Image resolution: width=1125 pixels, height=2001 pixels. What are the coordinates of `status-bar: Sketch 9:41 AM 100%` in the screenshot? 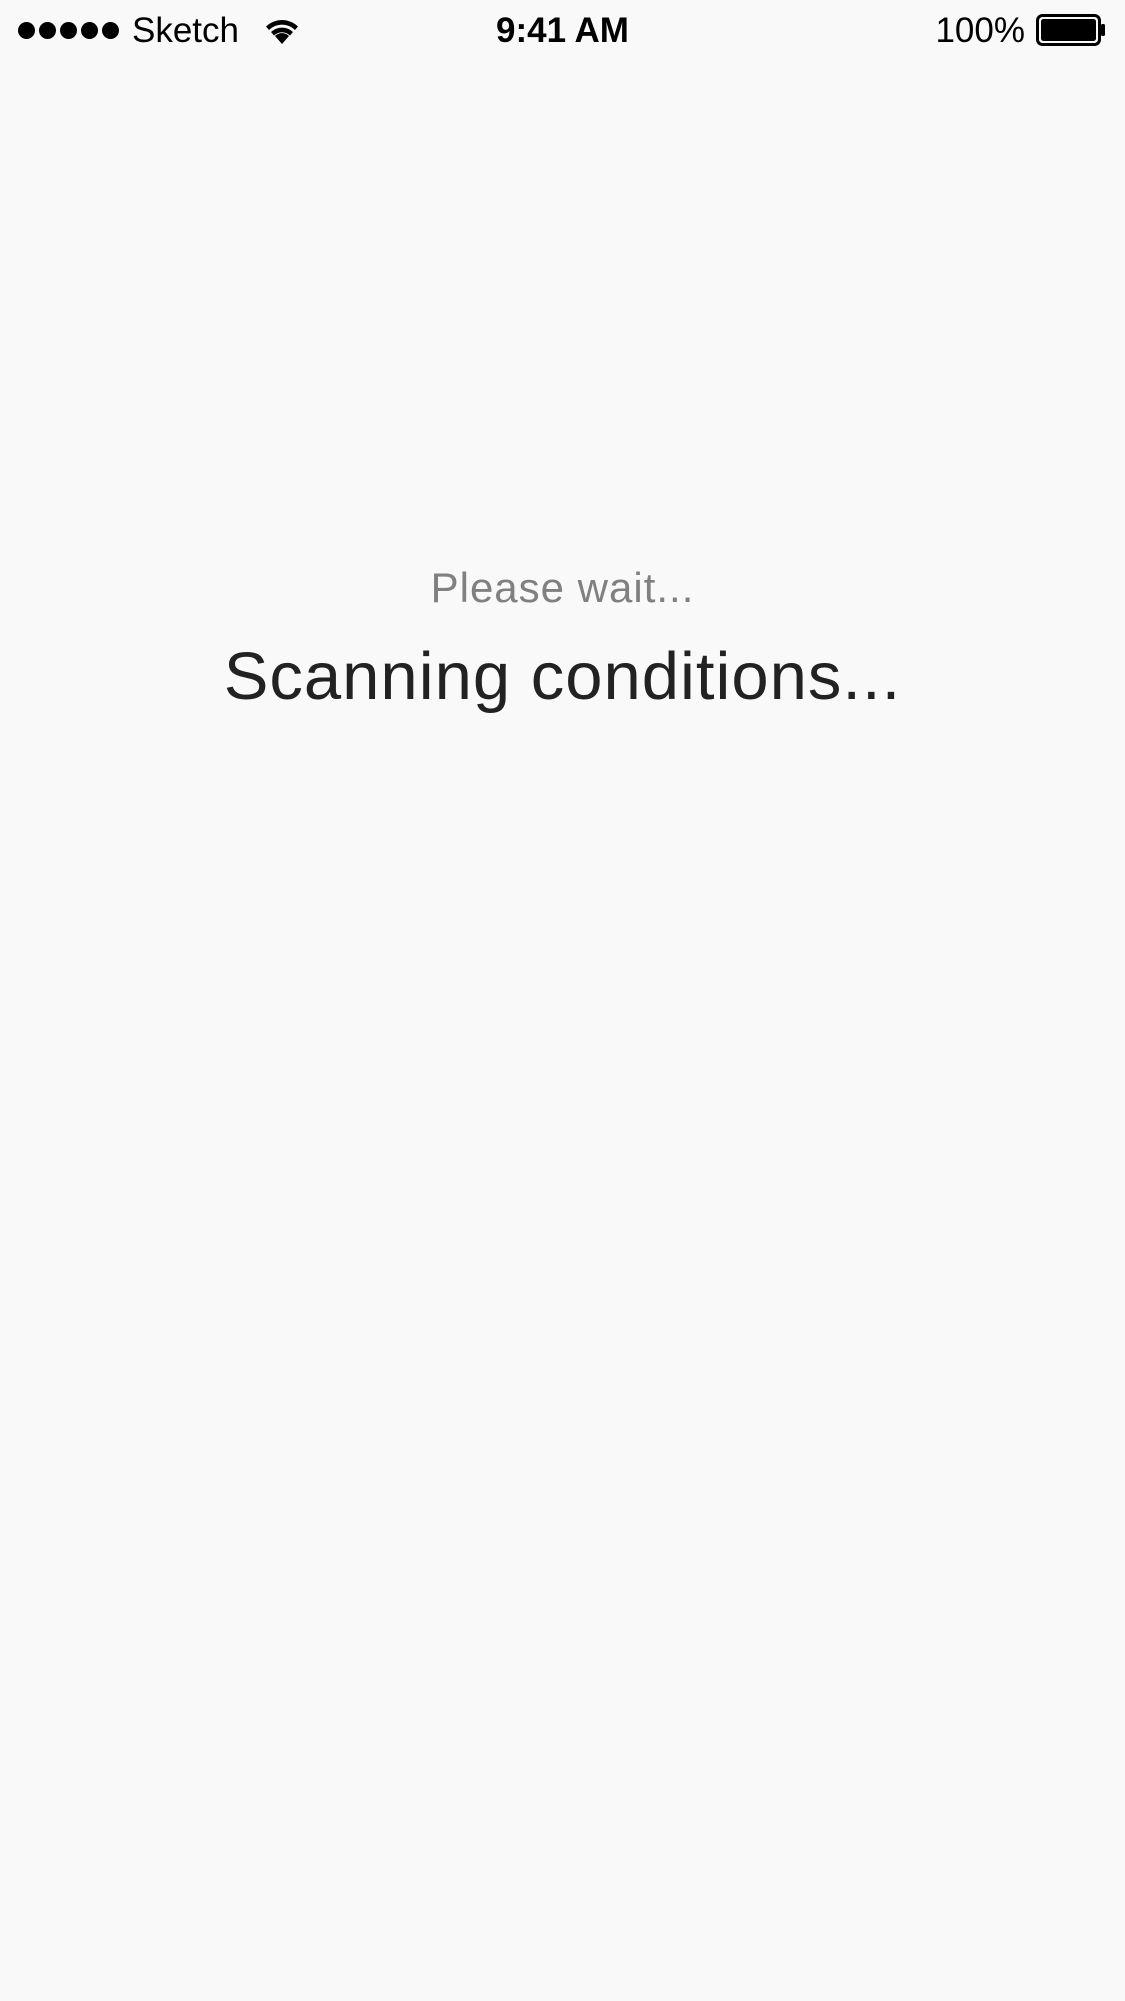 It's located at (562, 31).